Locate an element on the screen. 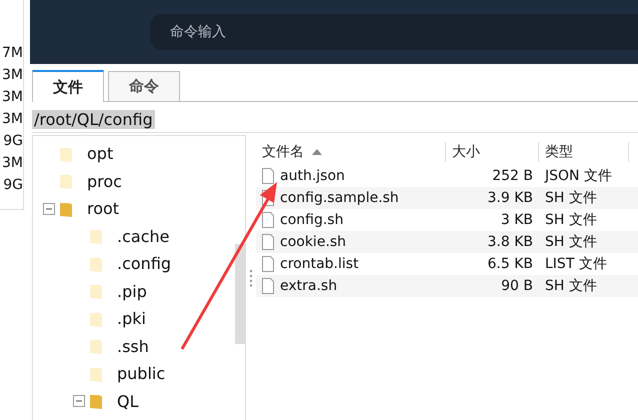  tree-item: proc is located at coordinates (104, 181).